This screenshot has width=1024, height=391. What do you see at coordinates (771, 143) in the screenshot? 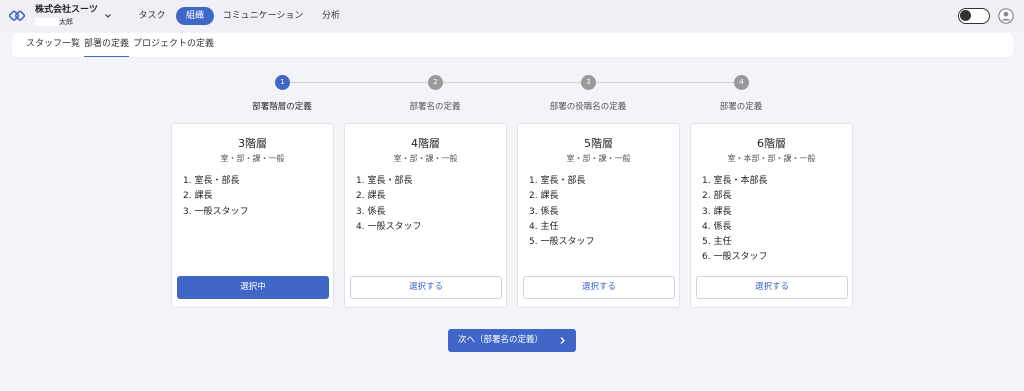
I see `card-title: 6階層` at bounding box center [771, 143].